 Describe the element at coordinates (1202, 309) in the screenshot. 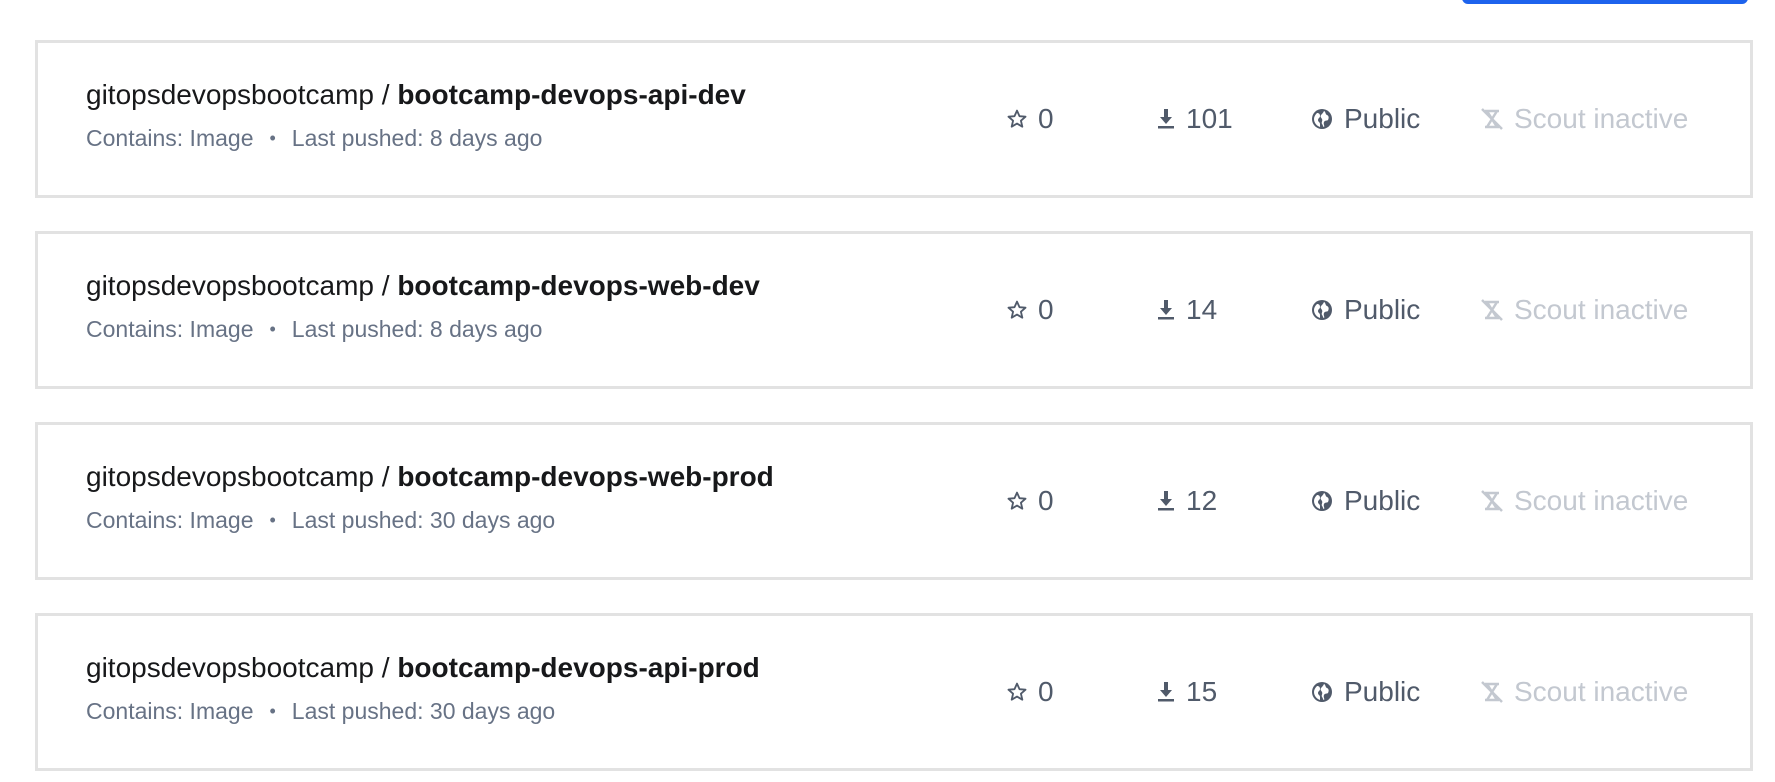

I see `pull-count-value: 14` at that location.